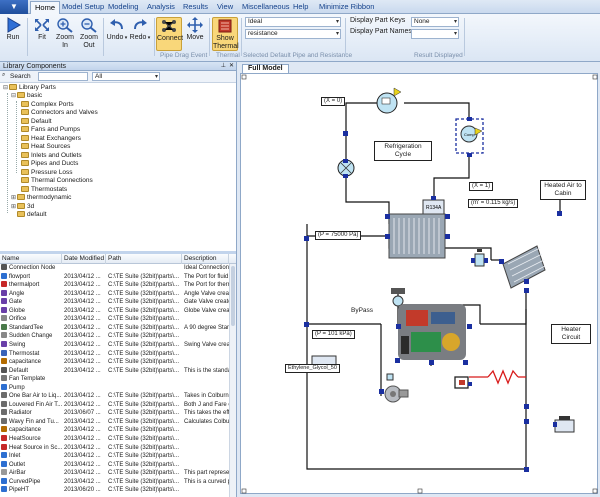 The image size is (600, 497). What do you see at coordinates (31, 259) in the screenshot?
I see `column-header-name: Name` at bounding box center [31, 259].